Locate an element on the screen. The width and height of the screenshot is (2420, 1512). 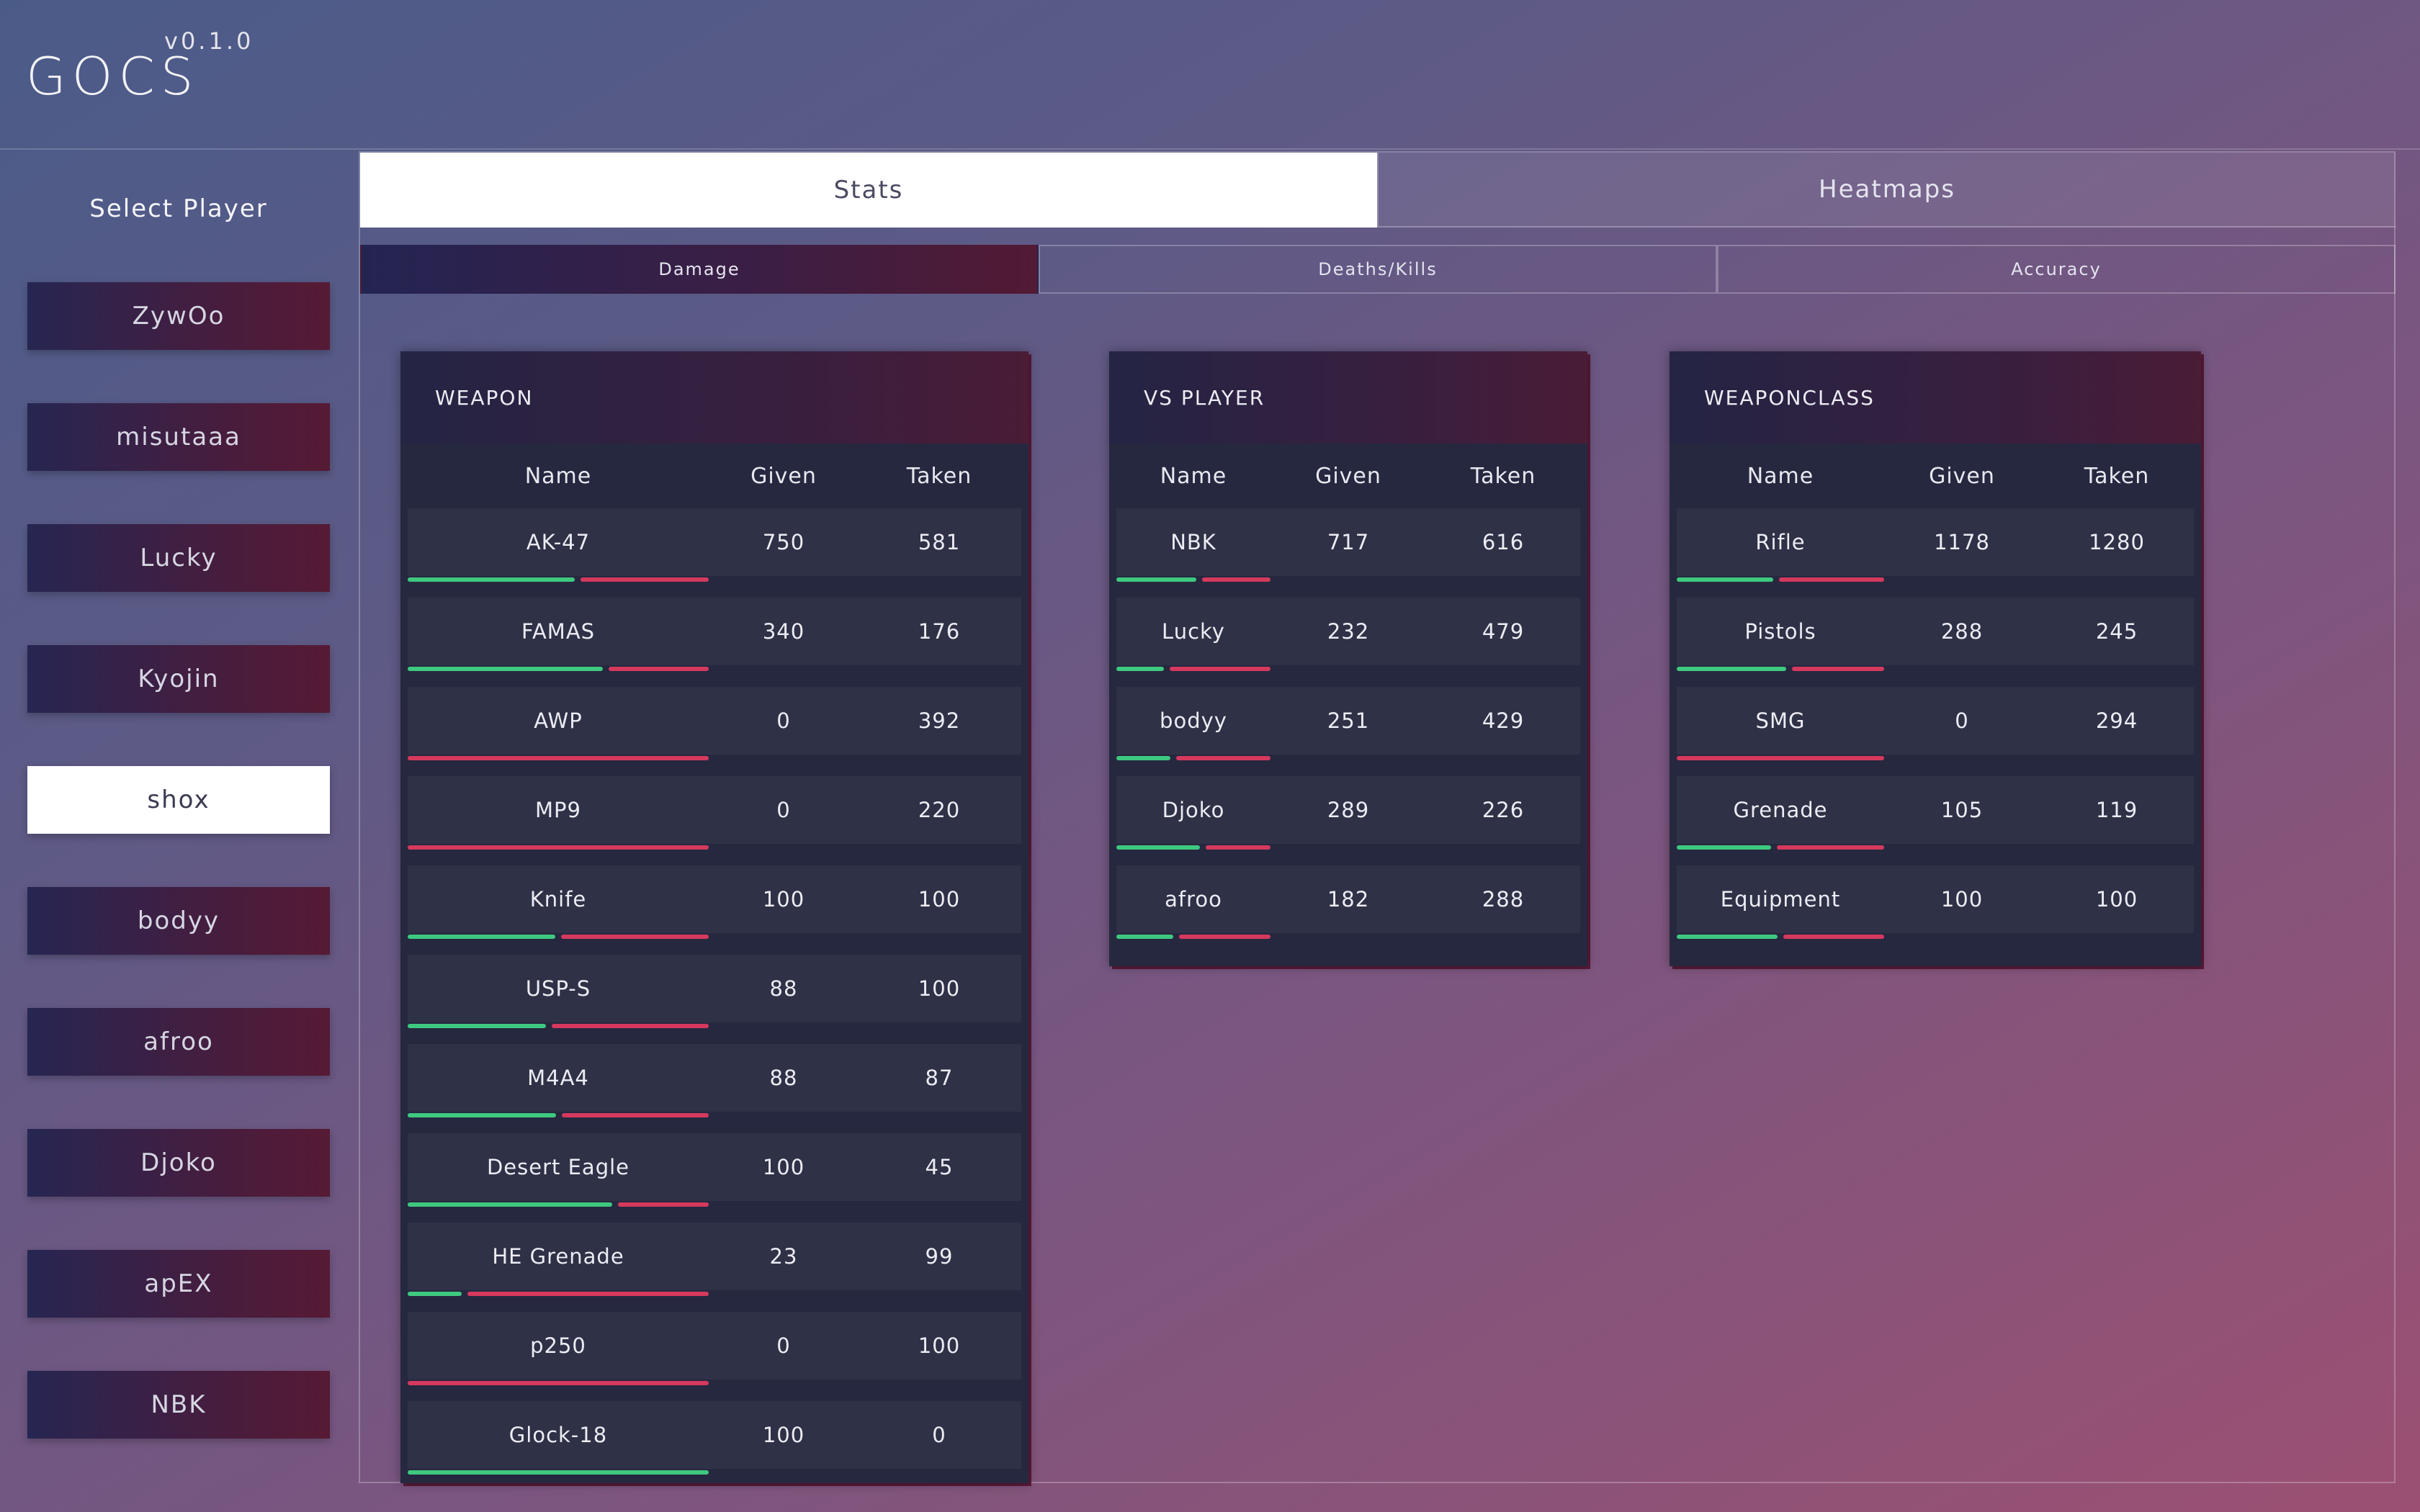
row-cells: NBK 717 616 is located at coordinates (1348, 542).